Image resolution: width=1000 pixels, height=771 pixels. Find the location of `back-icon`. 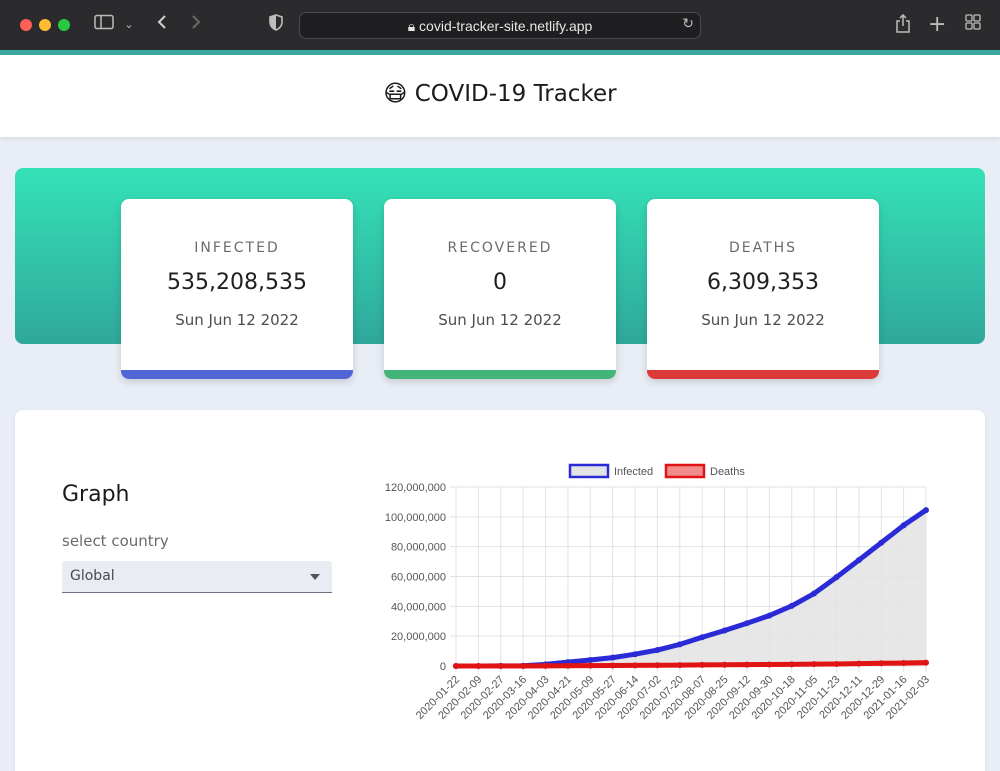

back-icon is located at coordinates (162, 25).